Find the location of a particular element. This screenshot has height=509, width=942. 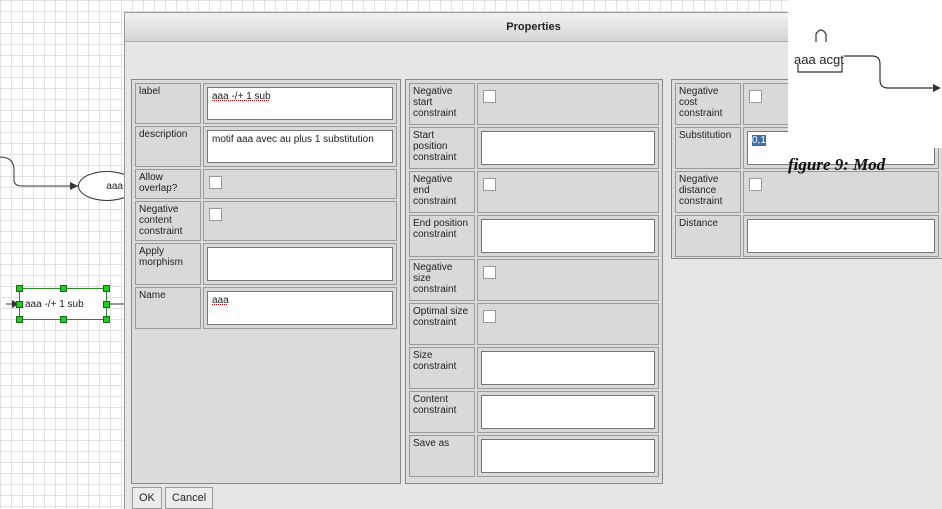

content-constraint-input is located at coordinates (568, 412).